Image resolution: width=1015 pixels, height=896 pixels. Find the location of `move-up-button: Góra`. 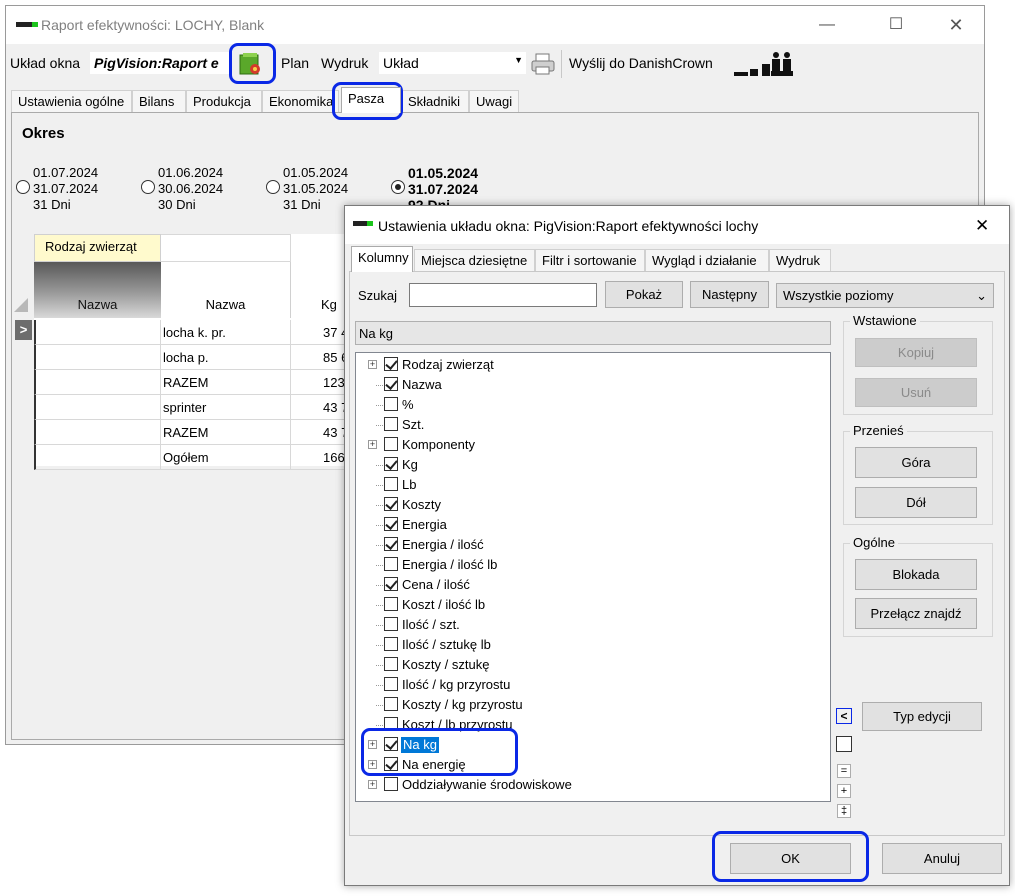

move-up-button: Góra is located at coordinates (916, 462).